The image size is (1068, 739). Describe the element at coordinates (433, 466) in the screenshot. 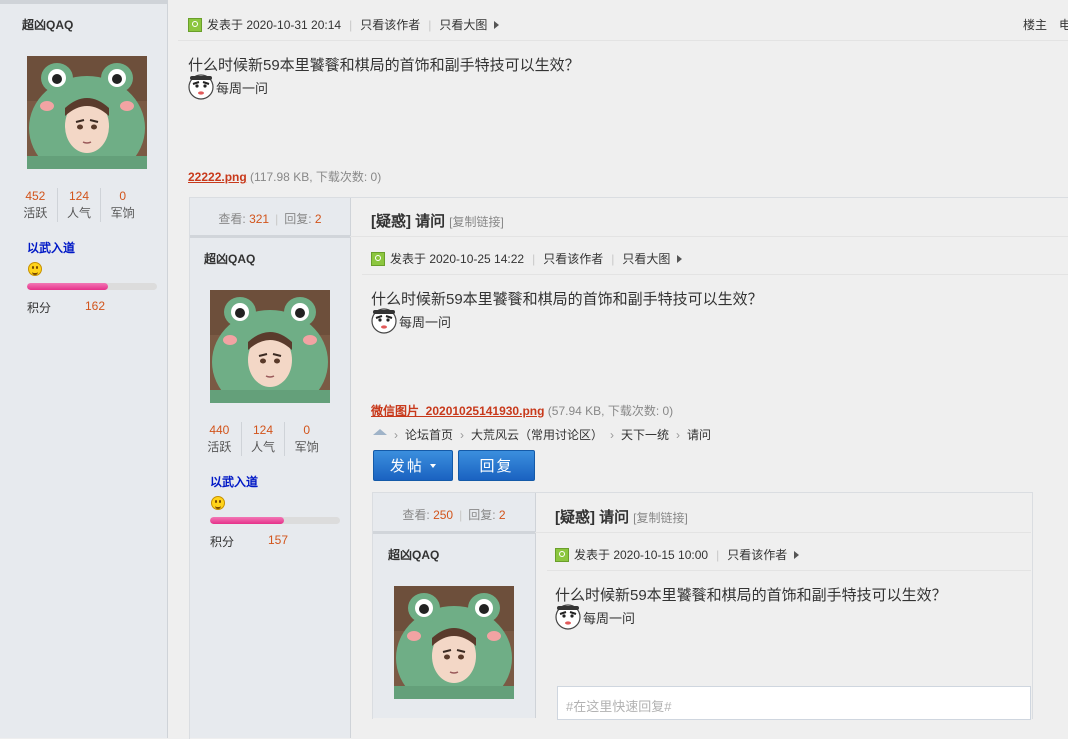

I see `caret-down-icon` at that location.